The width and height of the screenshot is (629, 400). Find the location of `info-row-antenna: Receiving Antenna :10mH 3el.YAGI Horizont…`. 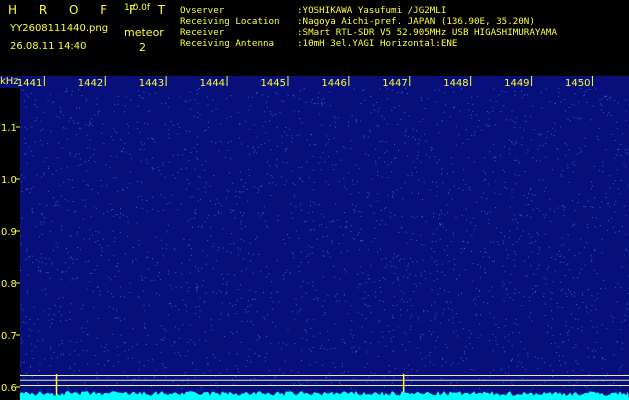

info-row-antenna: Receiving Antenna :10mH 3el.YAGI Horizont… is located at coordinates (368, 43).